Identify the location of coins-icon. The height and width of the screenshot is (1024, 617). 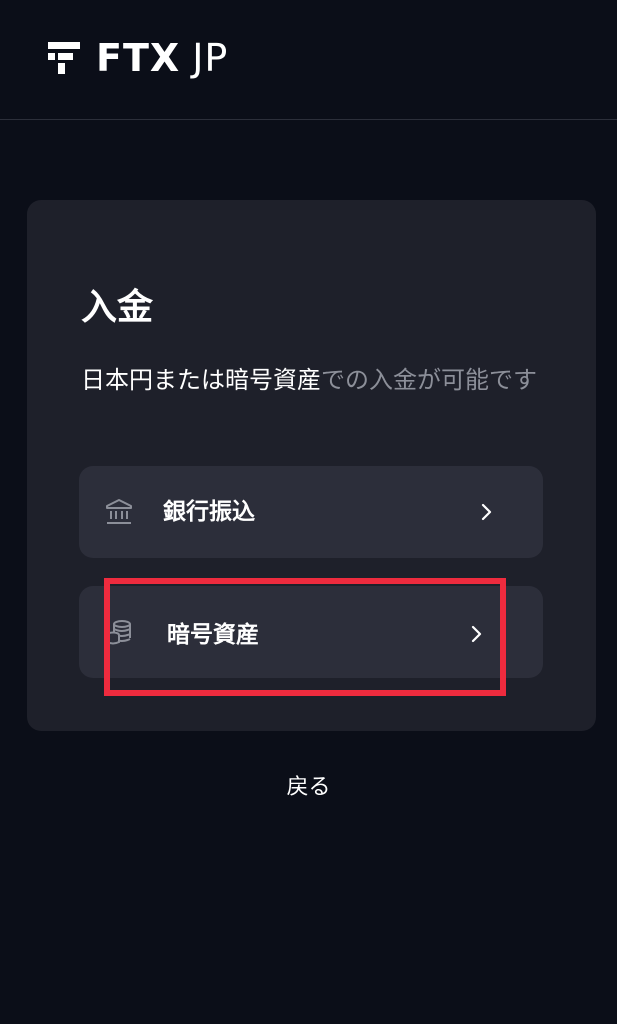
(118, 632).